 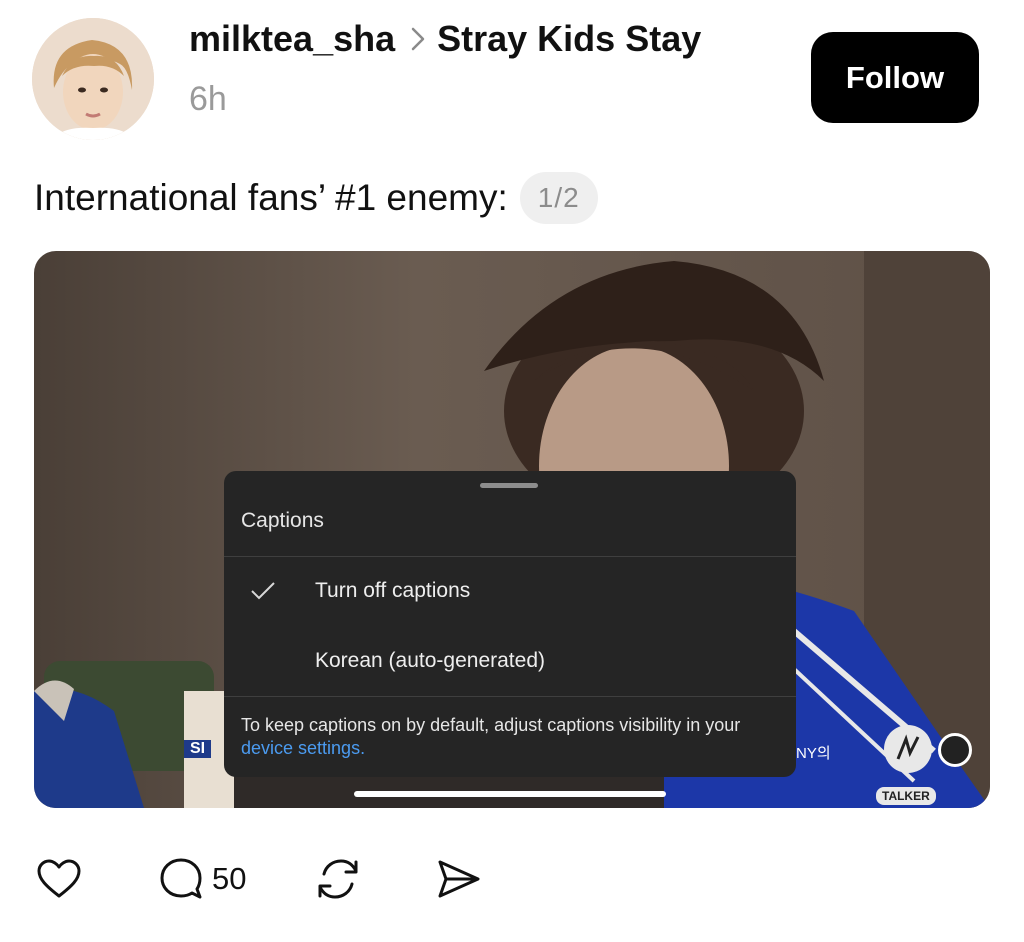 What do you see at coordinates (510, 794) in the screenshot?
I see `video-progress-bar` at bounding box center [510, 794].